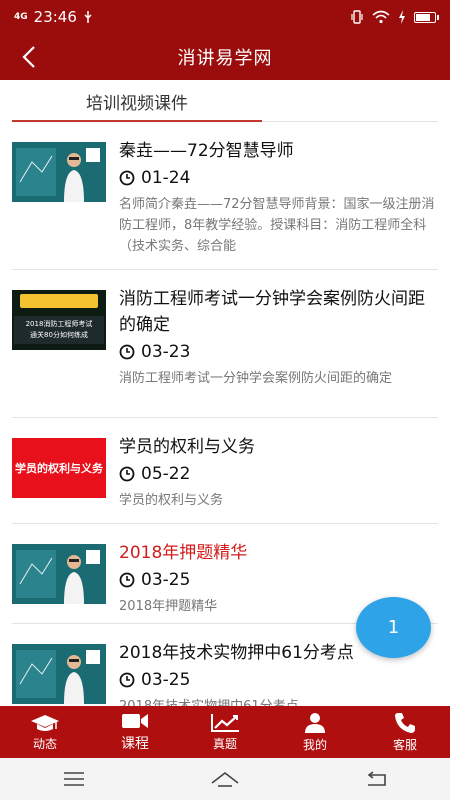 Image resolution: width=450 pixels, height=800 pixels. I want to click on user-icon, so click(315, 722).